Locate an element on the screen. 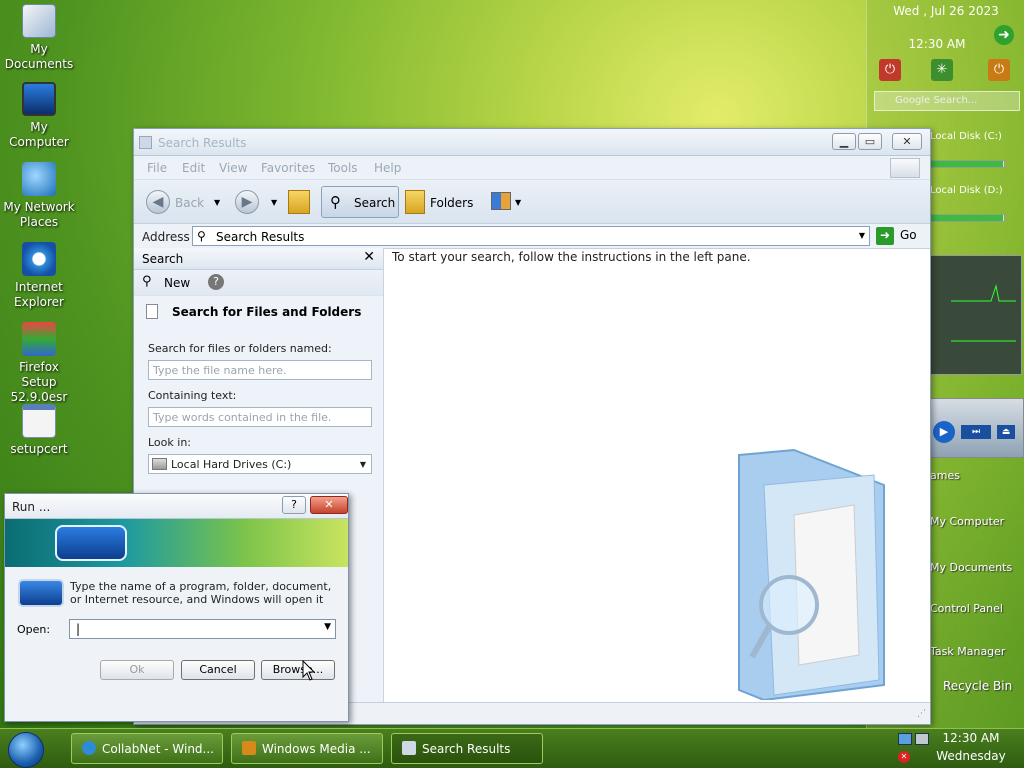 The height and width of the screenshot is (768, 1024). desktop-icon-label: Places is located at coordinates (39, 222).